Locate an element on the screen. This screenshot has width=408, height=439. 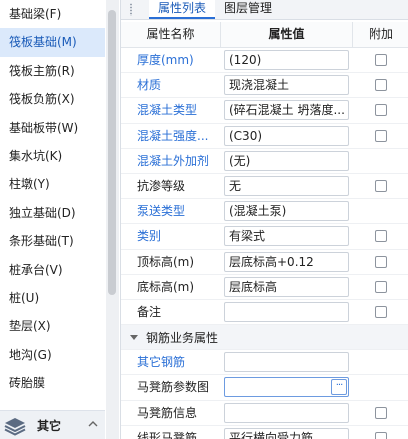
section-rebar-properties: 钢筋业务属性 is located at coordinates (264, 338).